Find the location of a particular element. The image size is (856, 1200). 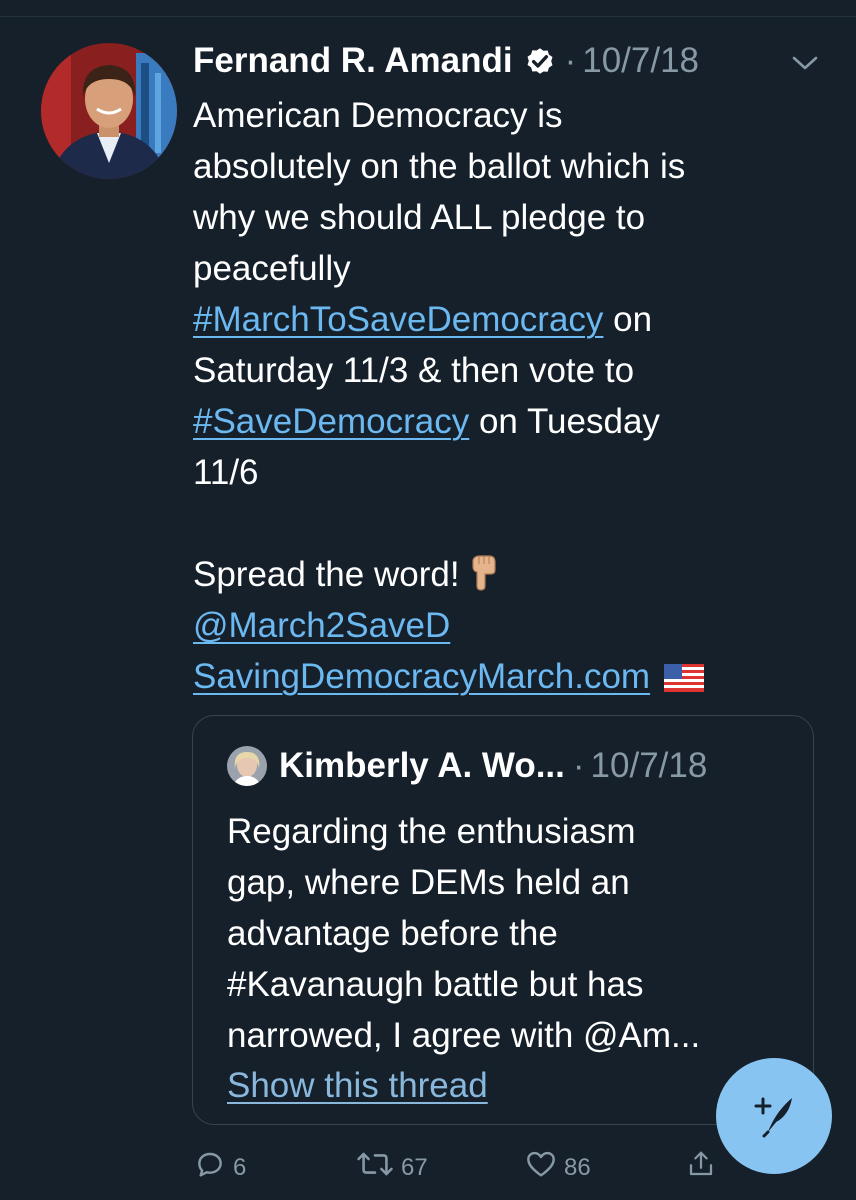

tweet-text-segment: American Democracy is is located at coordinates (378, 115).